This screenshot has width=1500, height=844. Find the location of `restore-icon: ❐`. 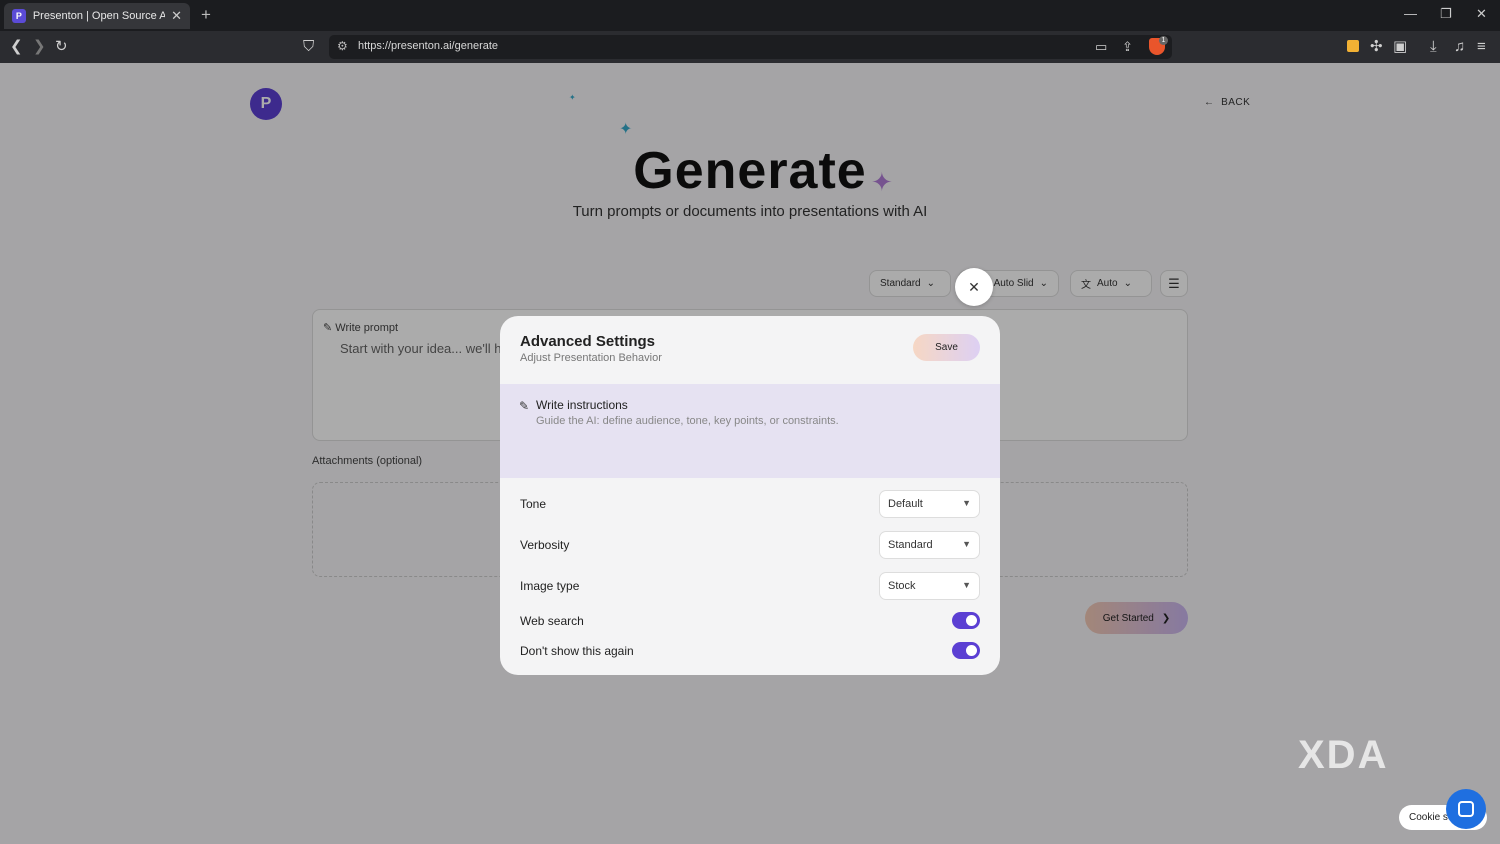

restore-icon: ❐ is located at coordinates (1446, 14).